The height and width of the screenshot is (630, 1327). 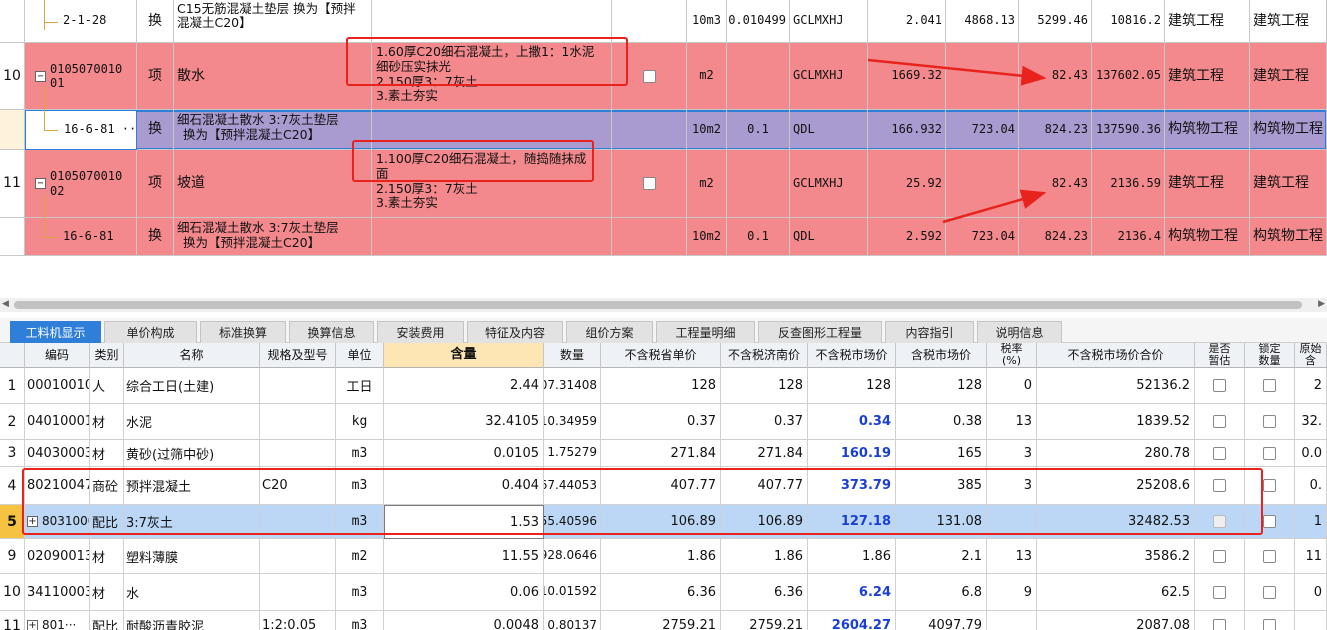 I want to click on orig-cell: 11, so click(x=1311, y=556).